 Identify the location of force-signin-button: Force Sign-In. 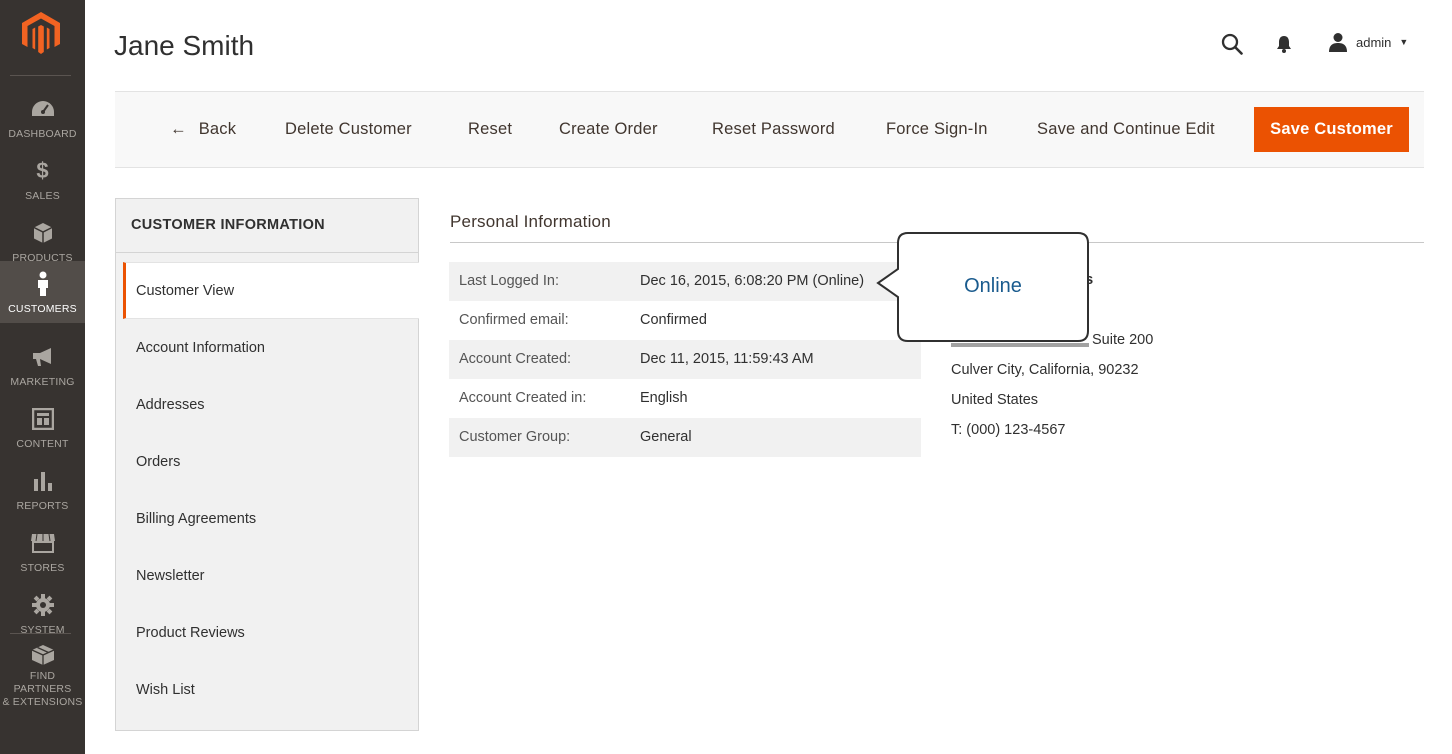
(937, 129).